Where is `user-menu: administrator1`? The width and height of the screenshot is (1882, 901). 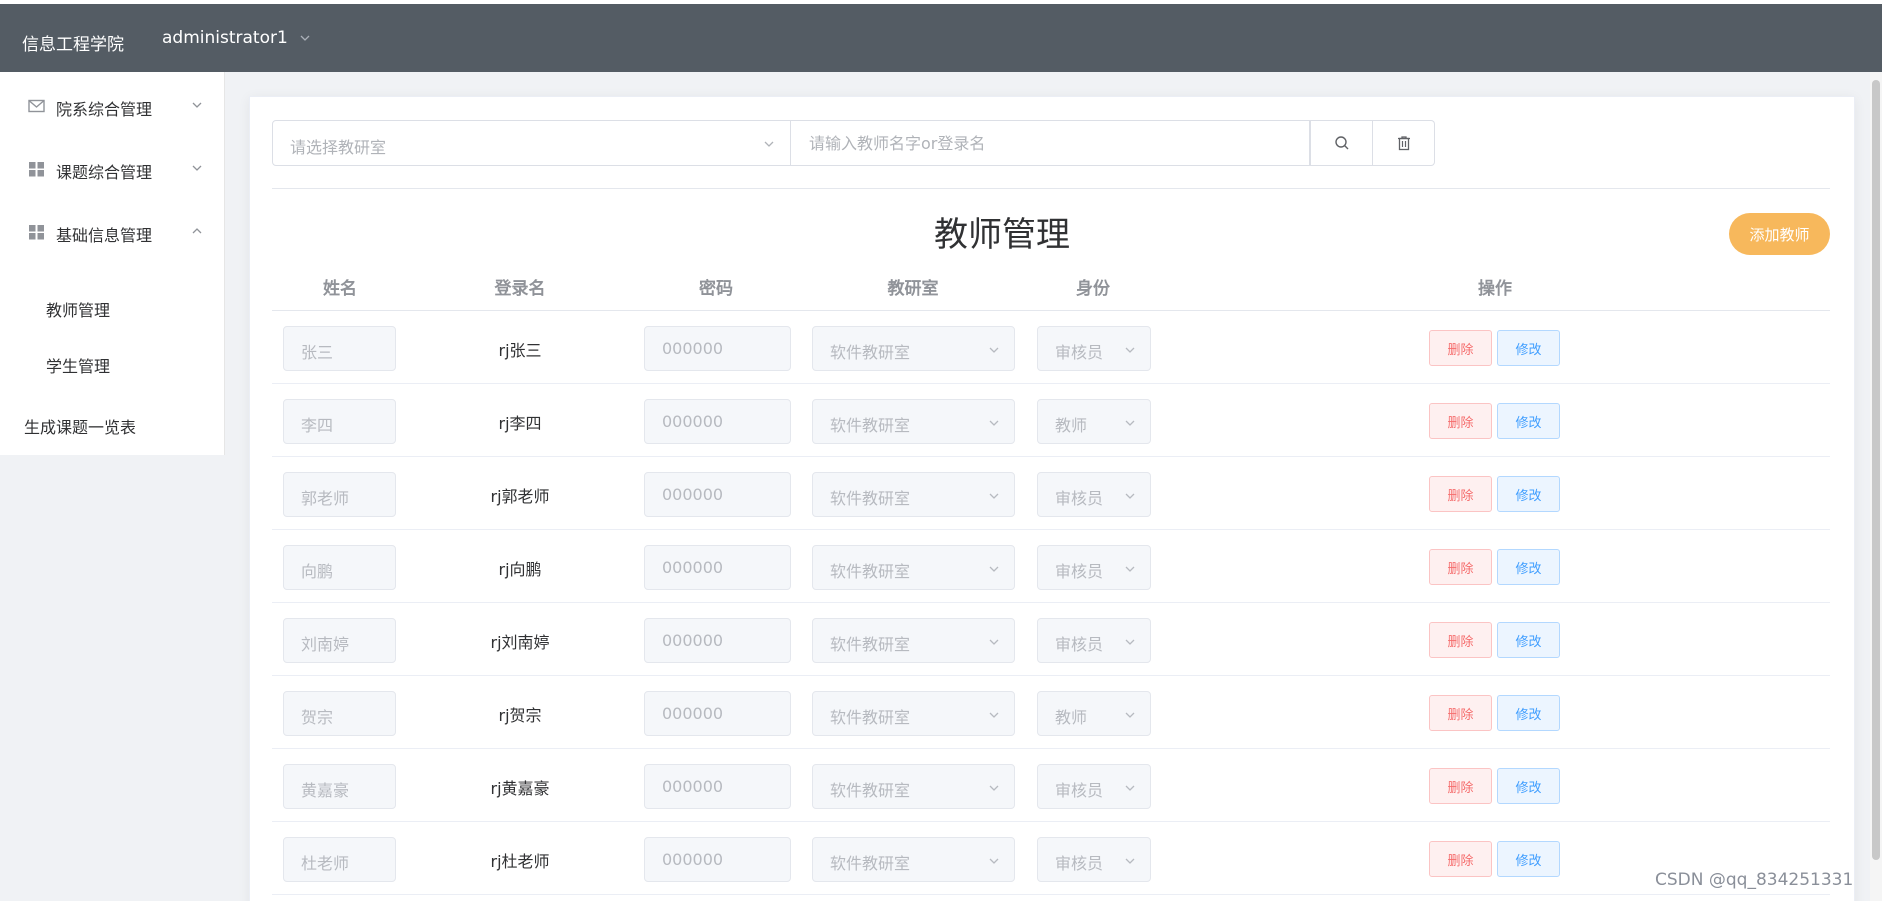 user-menu: administrator1 is located at coordinates (237, 38).